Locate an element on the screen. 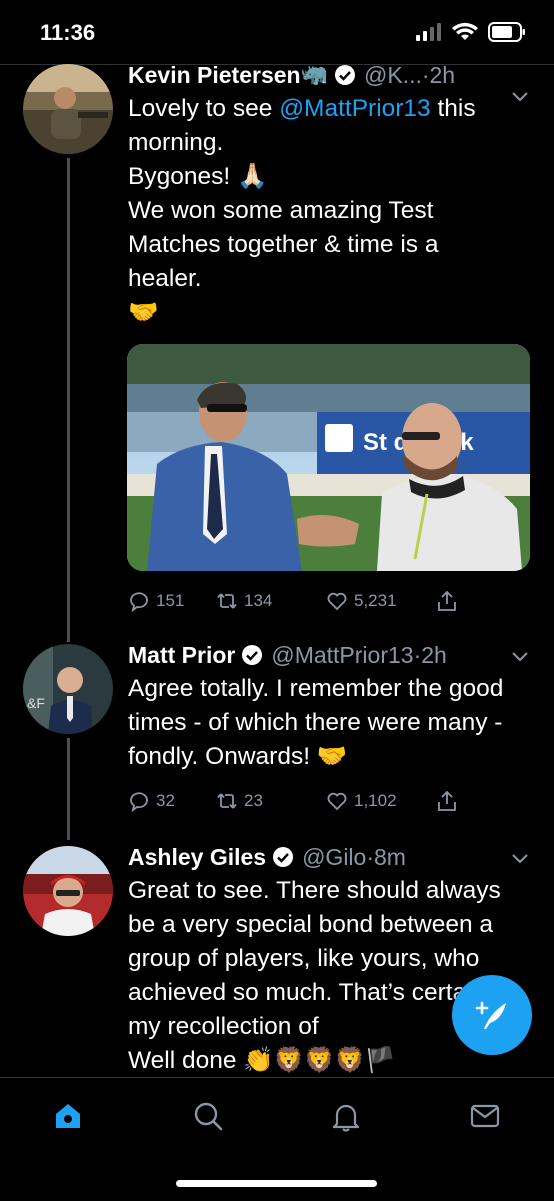 The image size is (554, 1201). like-button: 5,231 is located at coordinates (381, 601).